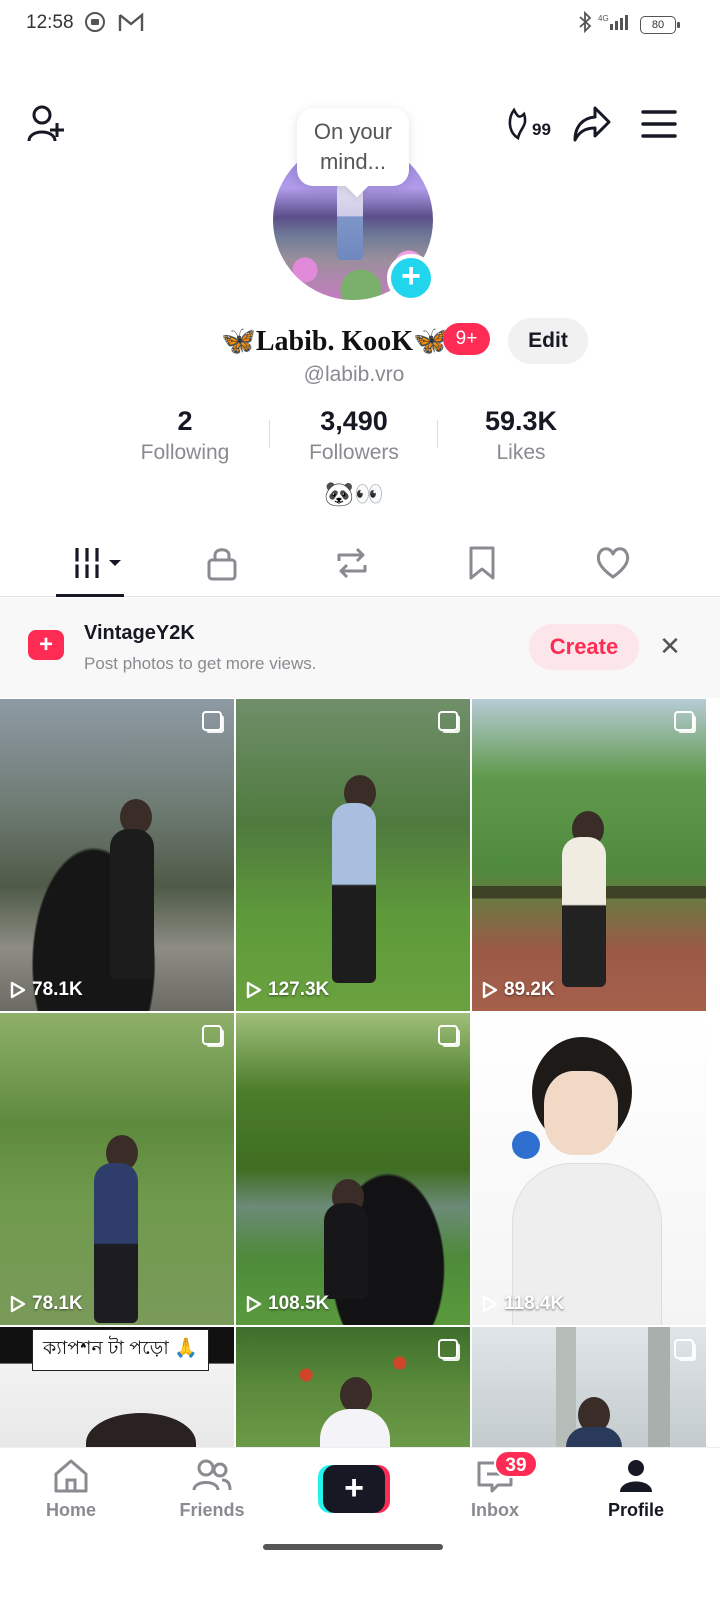 This screenshot has height=1600, width=720. Describe the element at coordinates (212, 1475) in the screenshot. I see `friends-icon` at that location.